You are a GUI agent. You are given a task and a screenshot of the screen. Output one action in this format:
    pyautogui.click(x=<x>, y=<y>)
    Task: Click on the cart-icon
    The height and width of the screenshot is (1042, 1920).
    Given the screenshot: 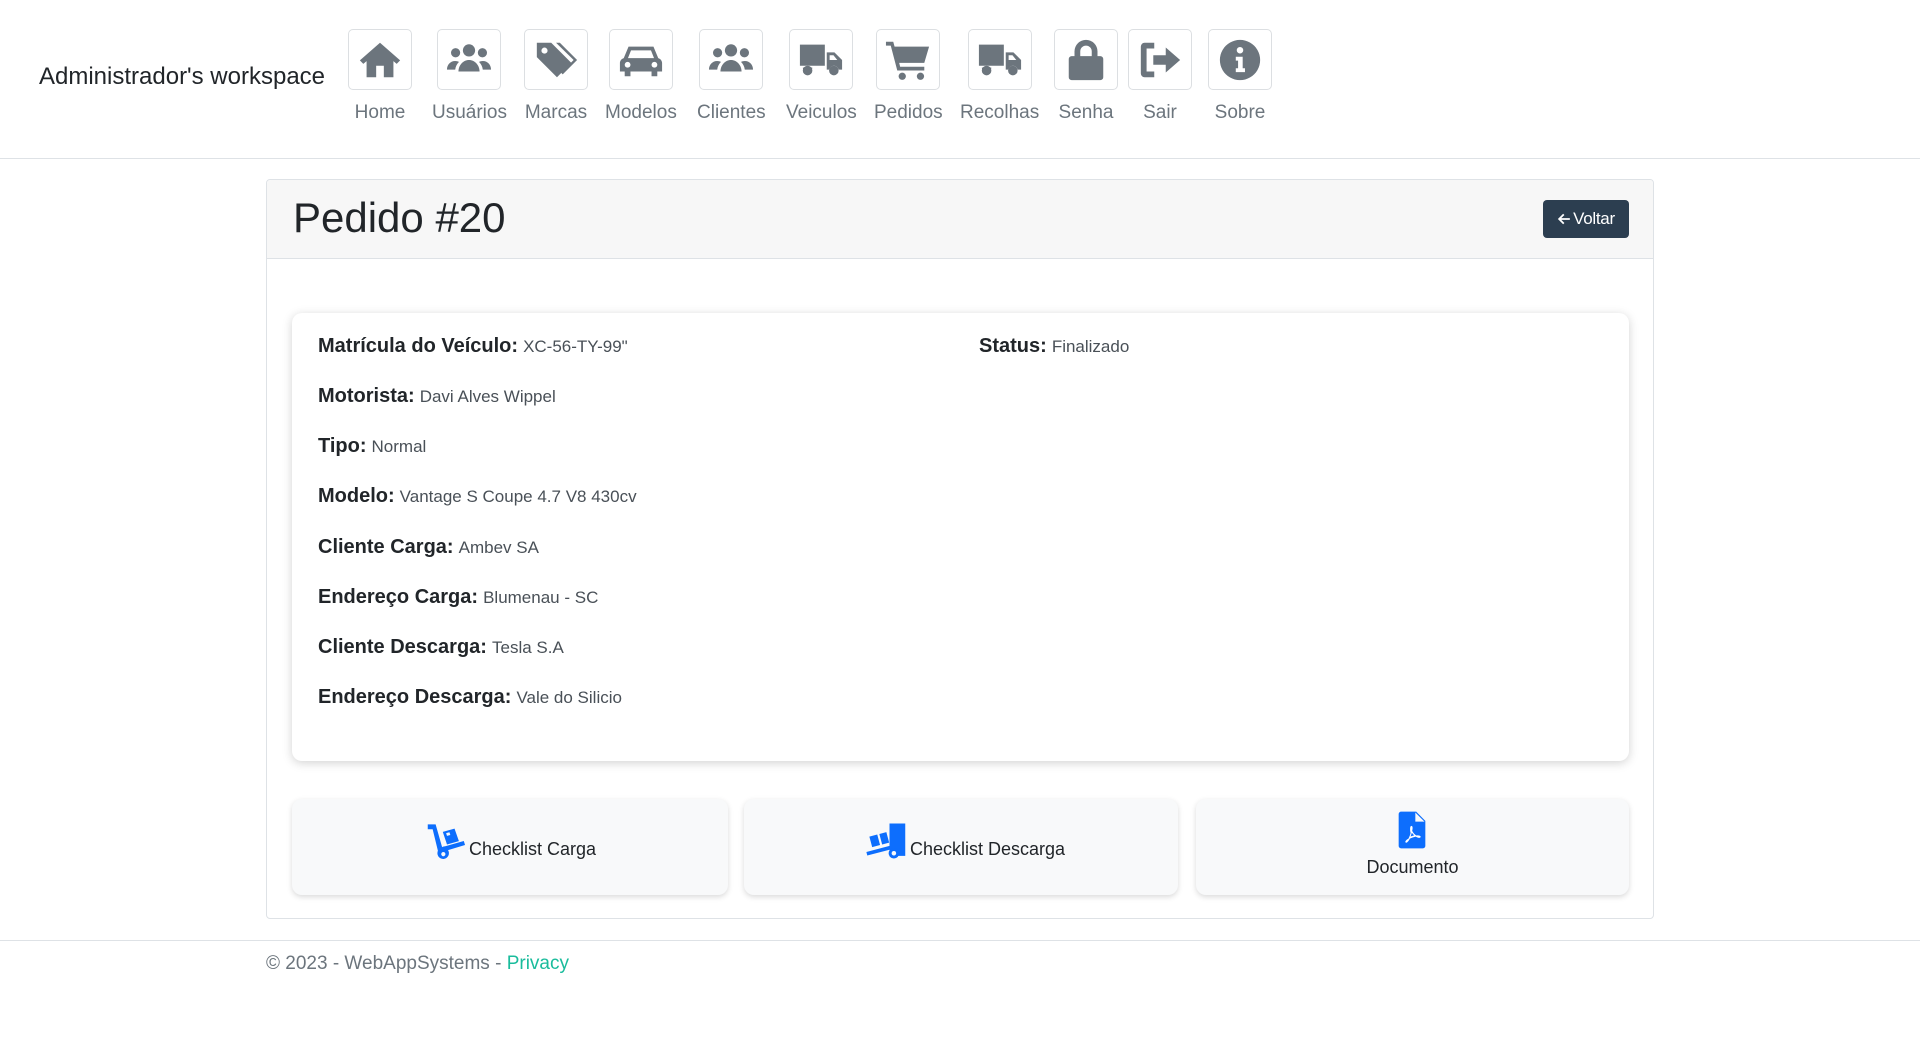 What is the action you would take?
    pyautogui.click(x=908, y=60)
    